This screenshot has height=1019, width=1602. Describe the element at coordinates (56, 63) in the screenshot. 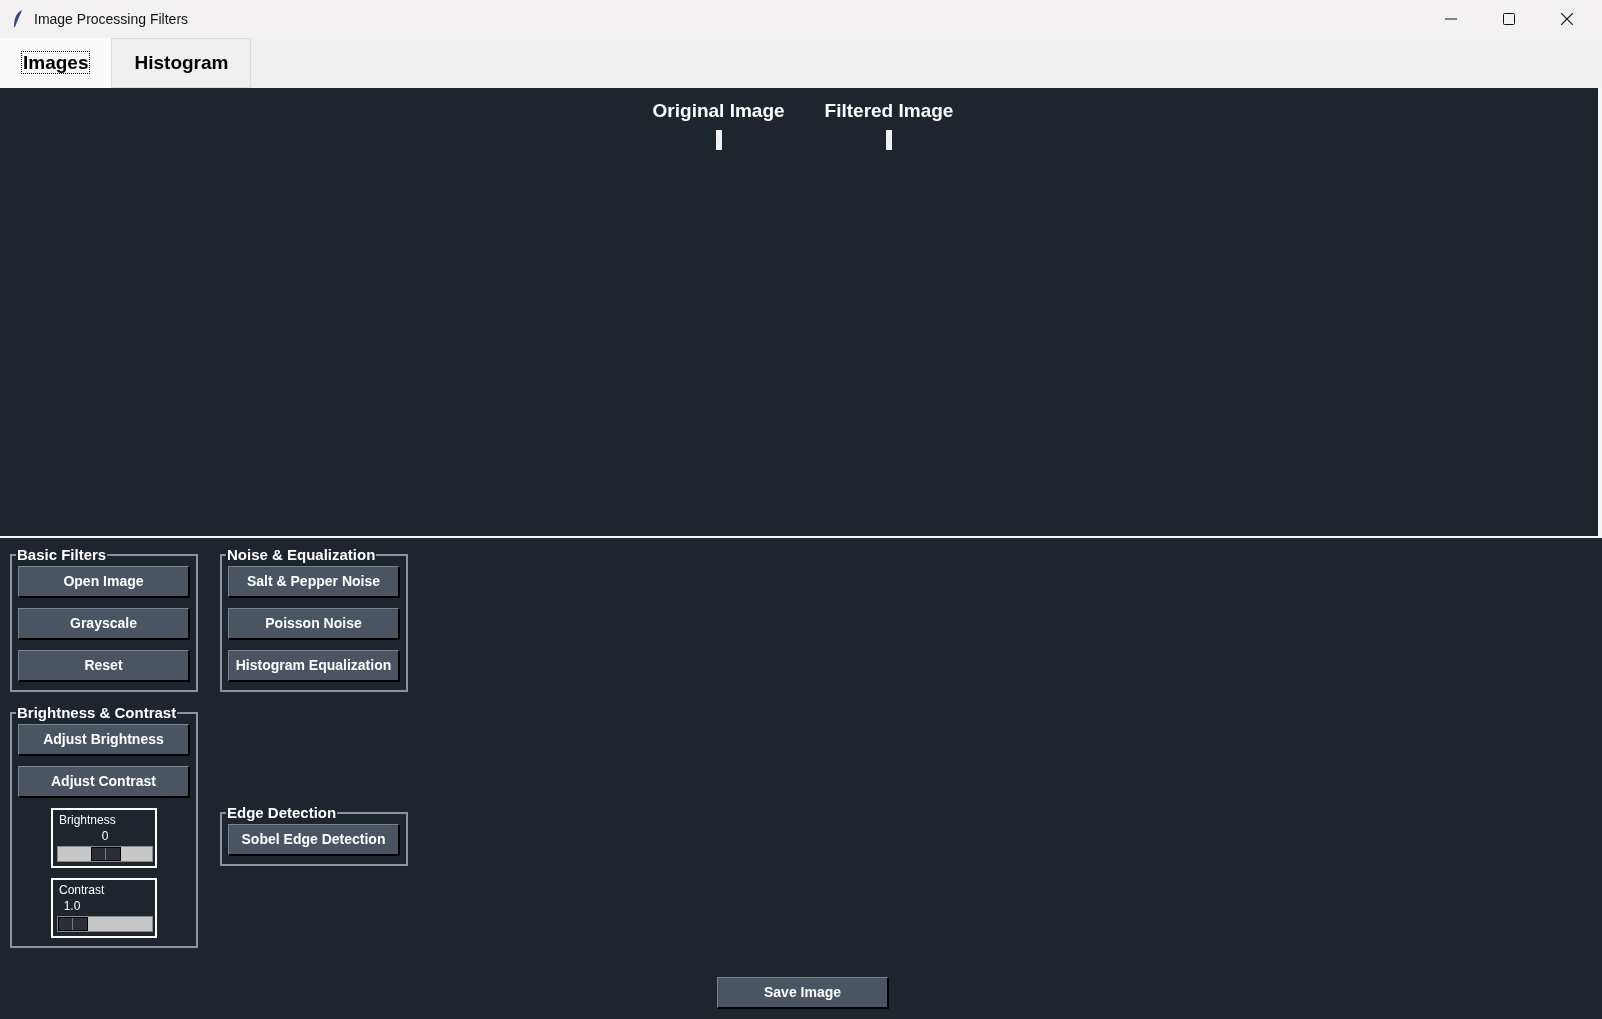

I see `tab: Images` at that location.